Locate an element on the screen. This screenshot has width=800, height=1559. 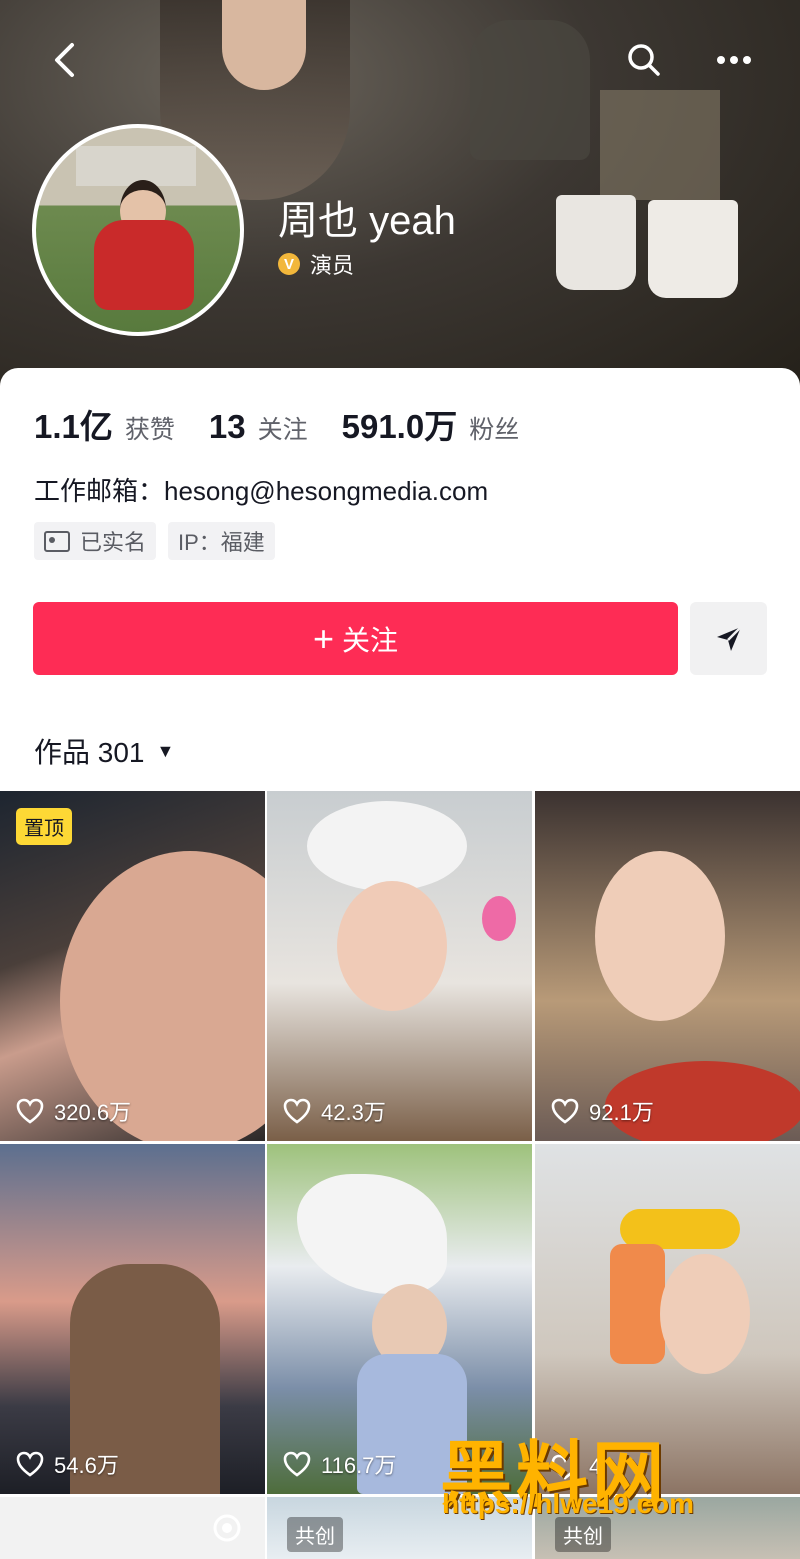
avatar-building is located at coordinates (136, 166).